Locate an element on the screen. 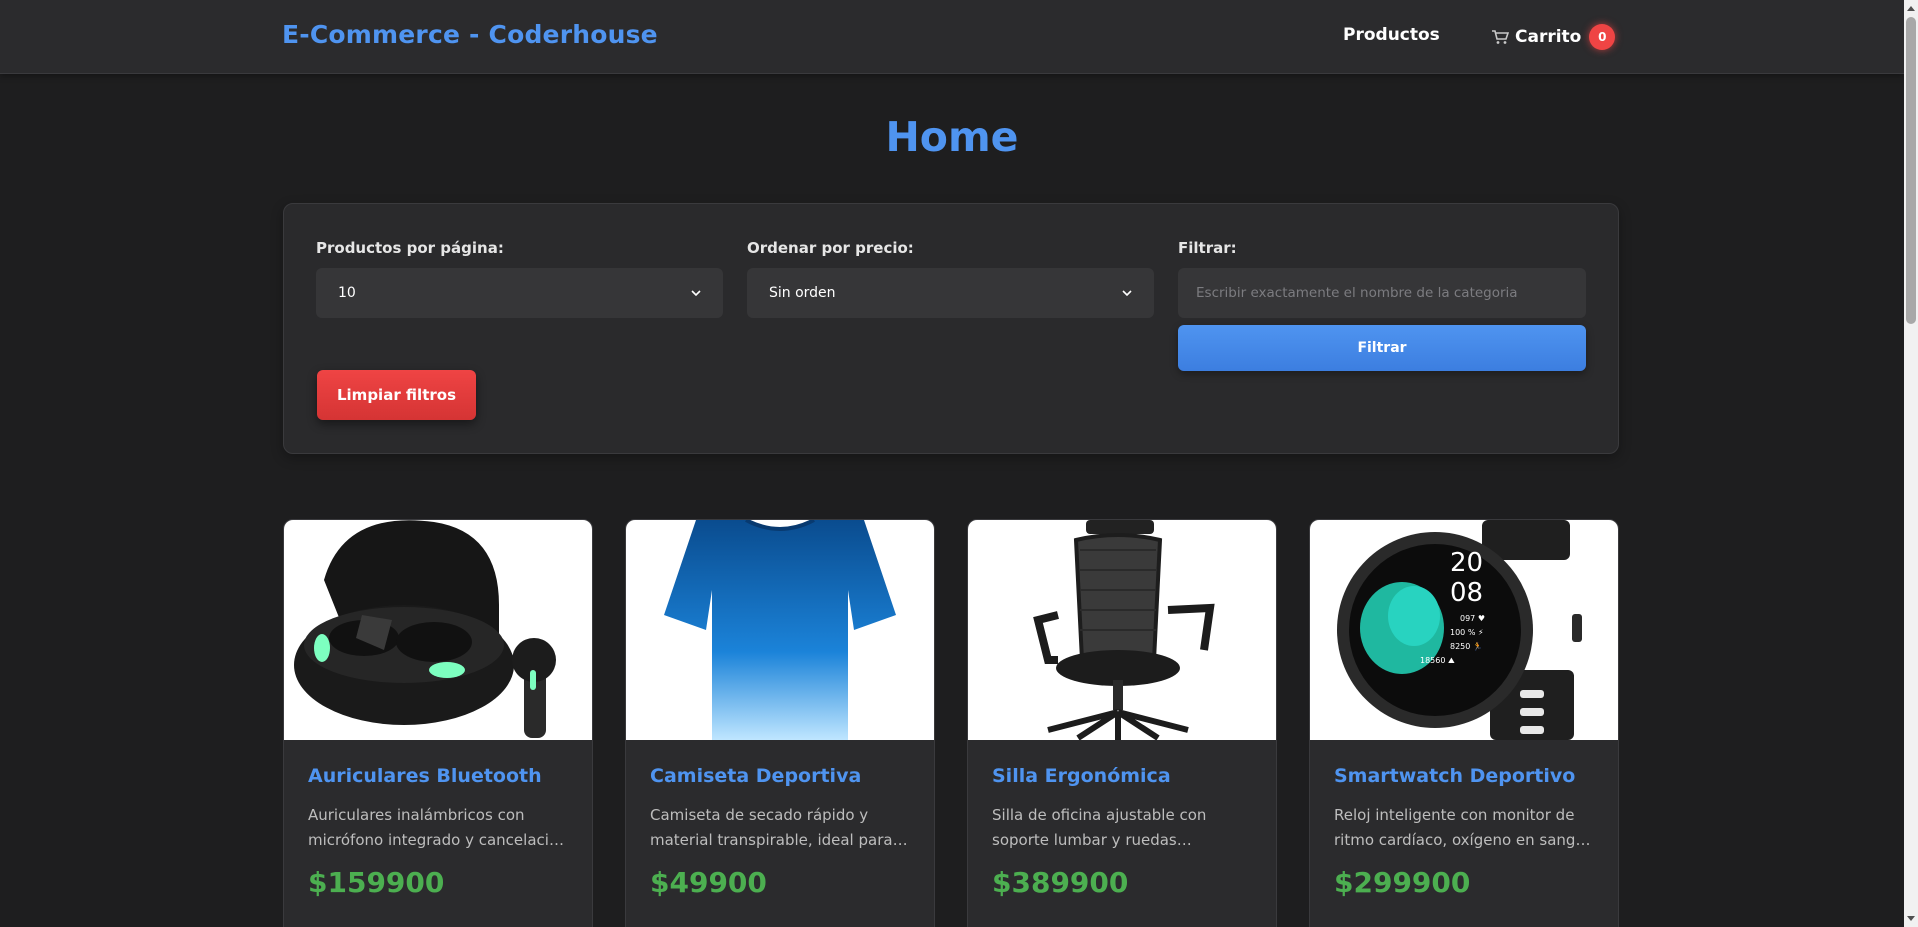  nav-link-productos: Productos is located at coordinates (1391, 35).